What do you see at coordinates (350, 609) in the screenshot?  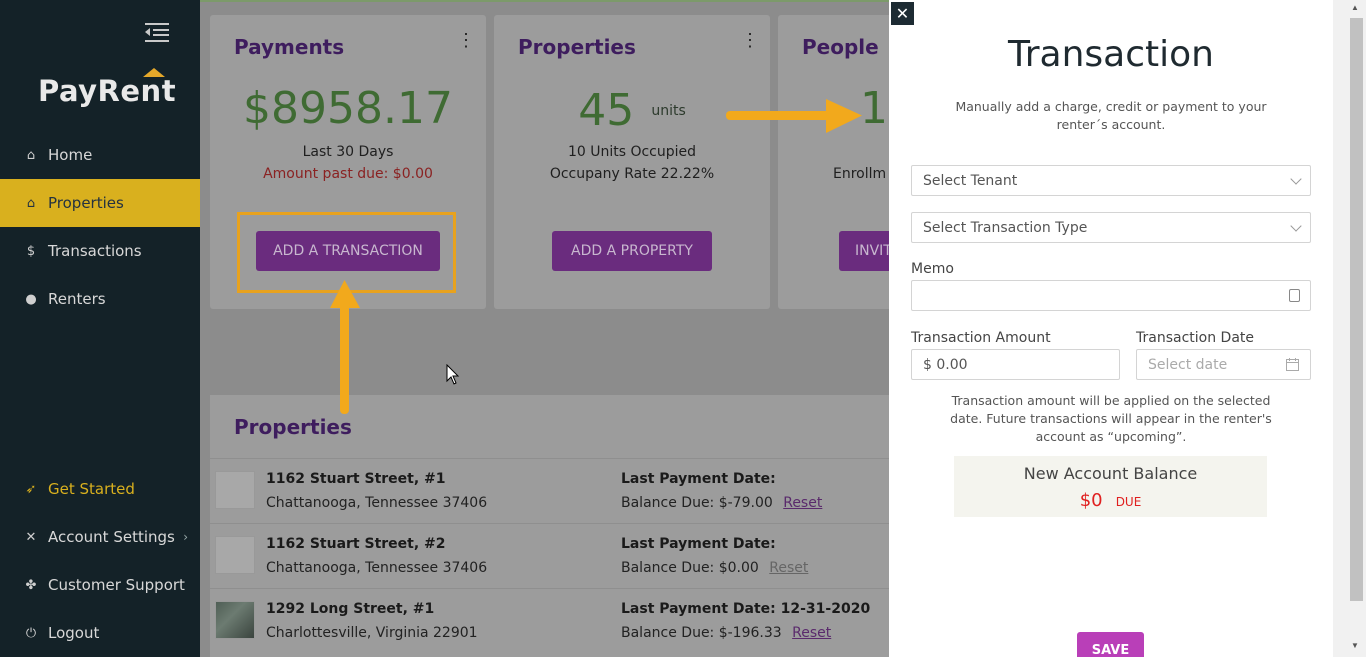 I see `property-address: 1292 Long Street, #1` at bounding box center [350, 609].